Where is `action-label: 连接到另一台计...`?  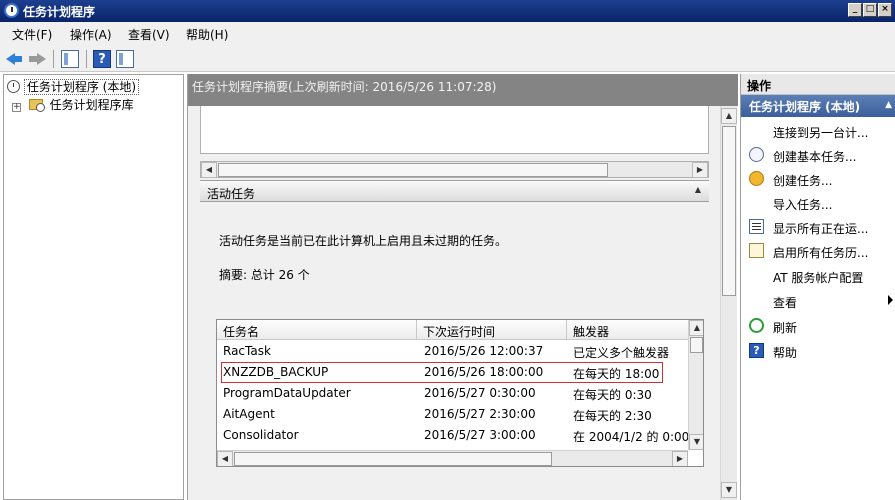 action-label: 连接到另一台计... is located at coordinates (821, 133).